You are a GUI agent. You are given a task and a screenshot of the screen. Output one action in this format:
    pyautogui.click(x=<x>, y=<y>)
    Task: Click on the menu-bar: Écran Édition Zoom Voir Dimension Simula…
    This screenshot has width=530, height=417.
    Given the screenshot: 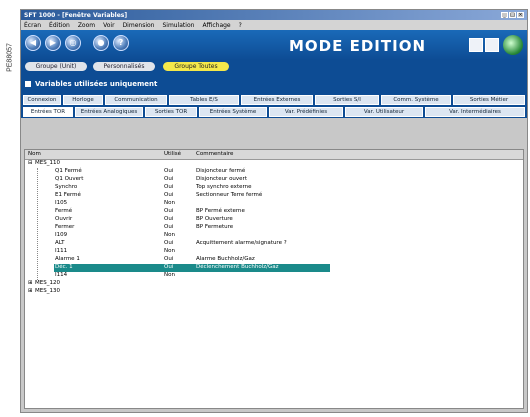 What is the action you would take?
    pyautogui.click(x=274, y=25)
    